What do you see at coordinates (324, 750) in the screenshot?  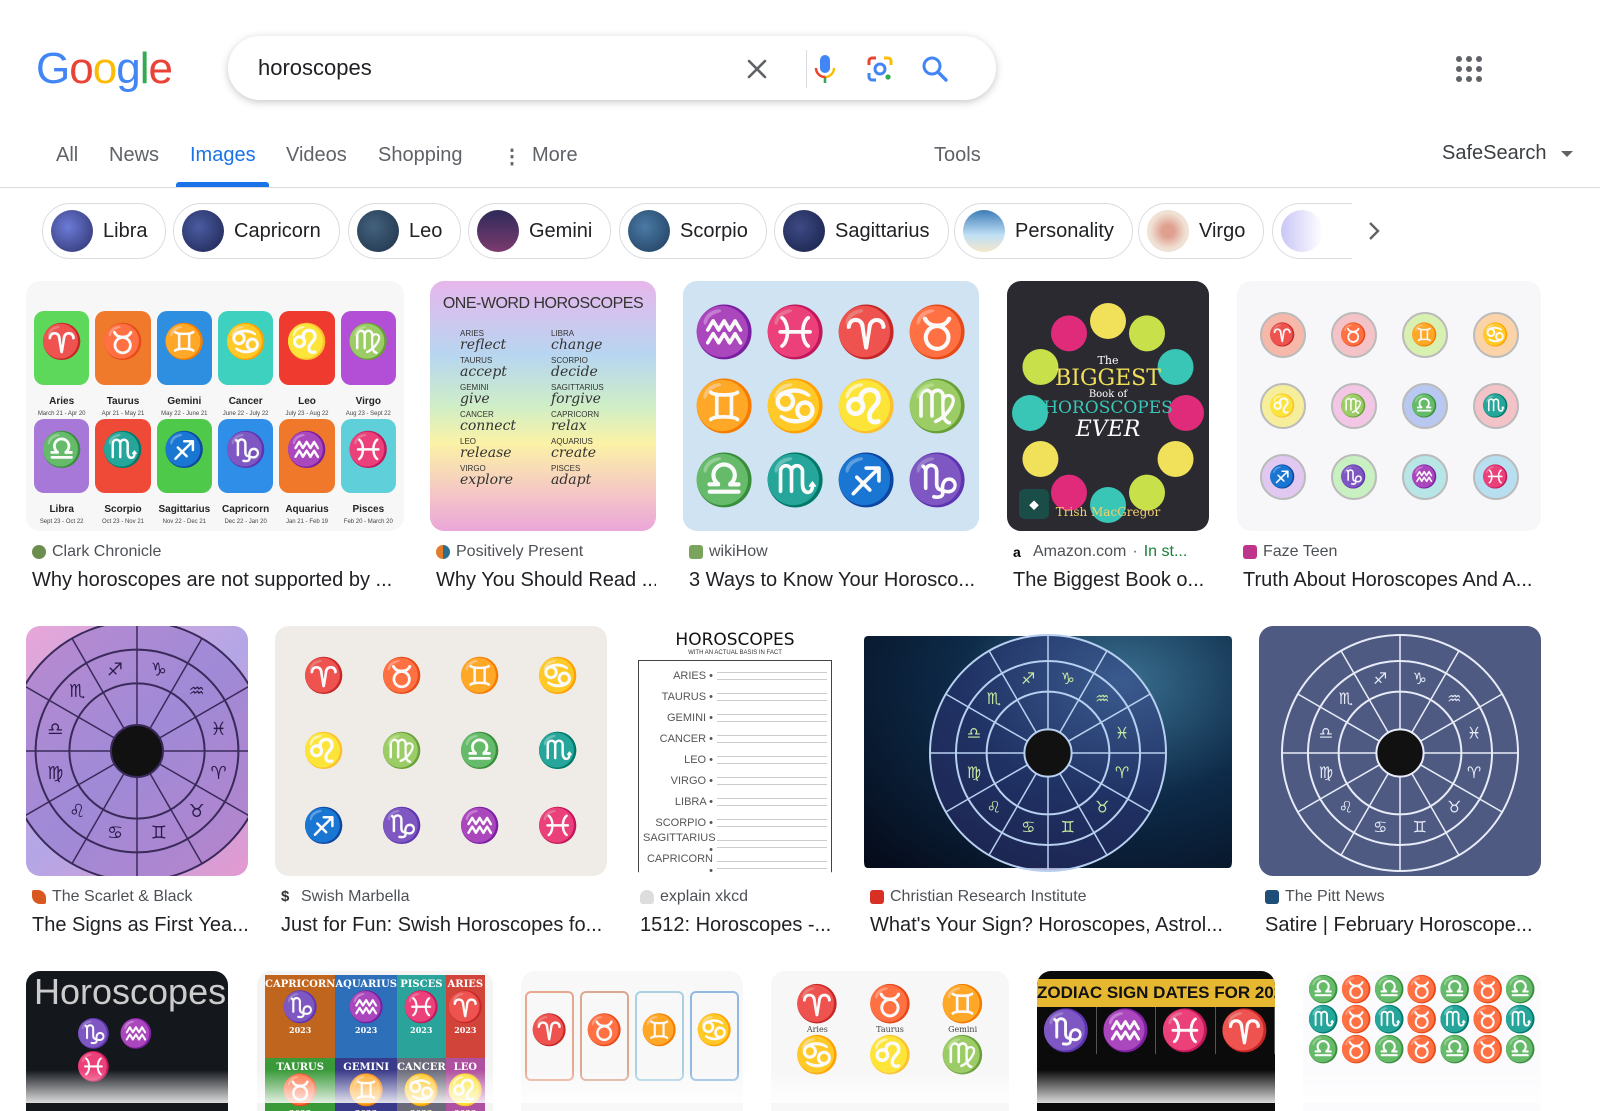 I see `sketch-glyph: ♌` at bounding box center [324, 750].